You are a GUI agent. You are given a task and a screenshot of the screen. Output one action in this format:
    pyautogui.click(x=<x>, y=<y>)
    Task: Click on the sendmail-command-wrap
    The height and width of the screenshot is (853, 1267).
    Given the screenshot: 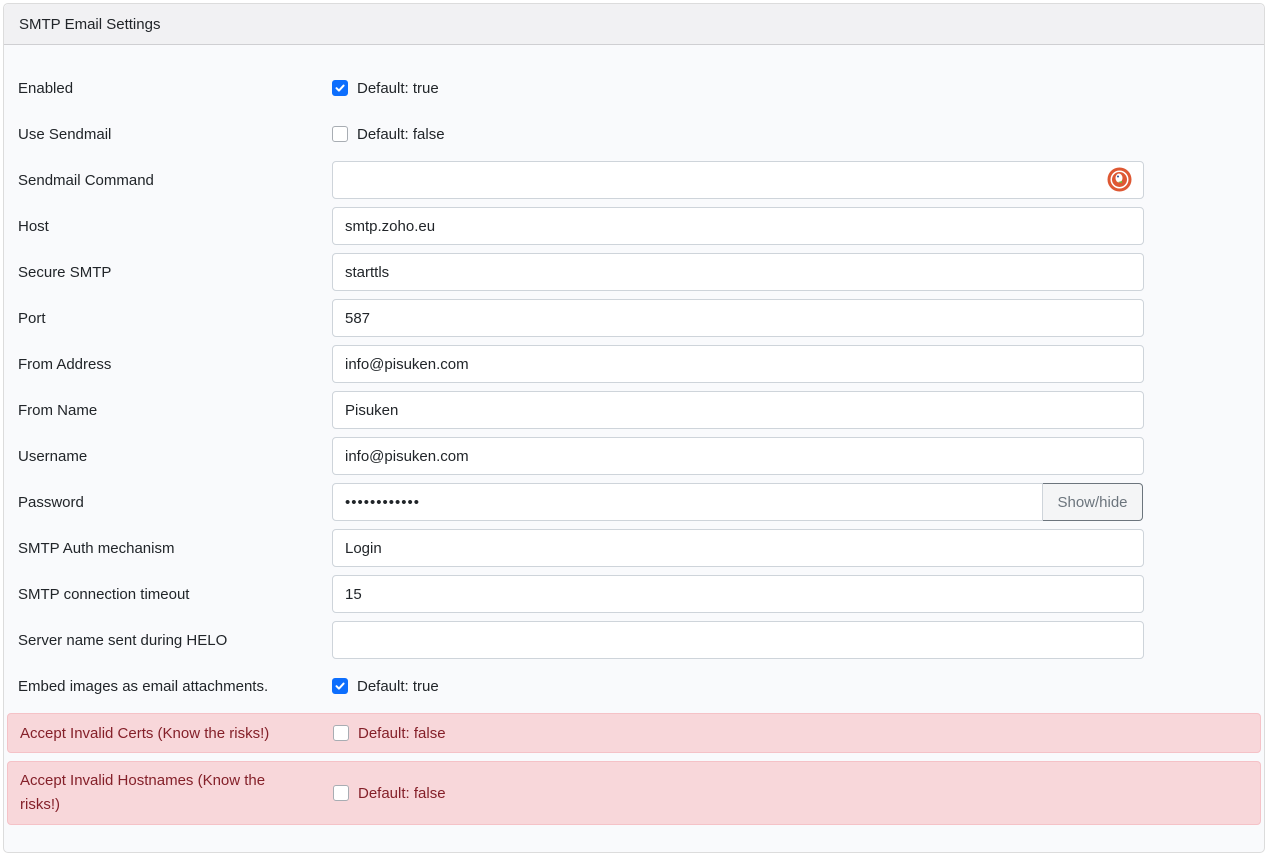 What is the action you would take?
    pyautogui.click(x=738, y=180)
    